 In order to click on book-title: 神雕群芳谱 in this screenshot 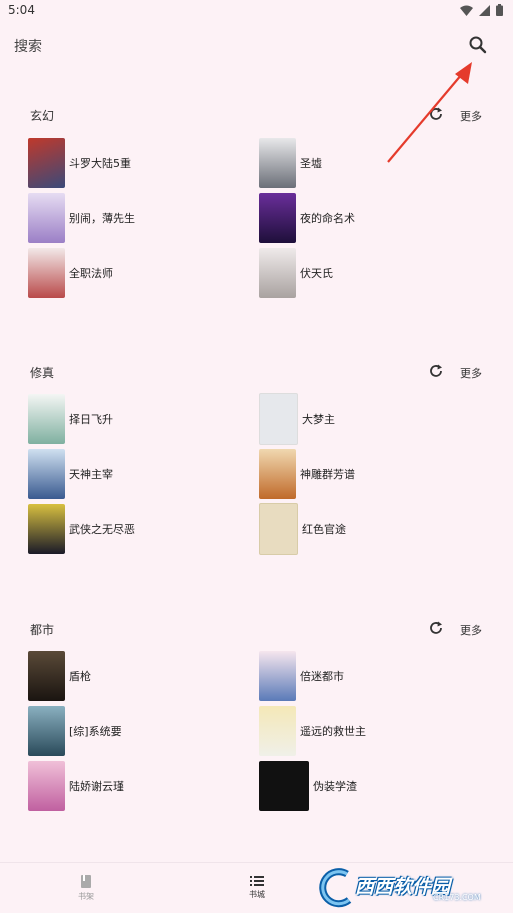, I will do `click(327, 474)`.